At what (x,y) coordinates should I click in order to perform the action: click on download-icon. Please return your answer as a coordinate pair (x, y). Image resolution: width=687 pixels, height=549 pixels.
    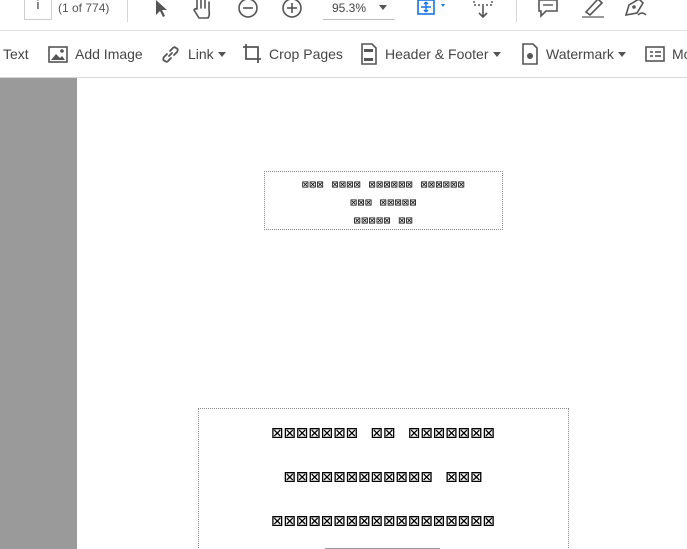
    Looking at the image, I should click on (483, 10).